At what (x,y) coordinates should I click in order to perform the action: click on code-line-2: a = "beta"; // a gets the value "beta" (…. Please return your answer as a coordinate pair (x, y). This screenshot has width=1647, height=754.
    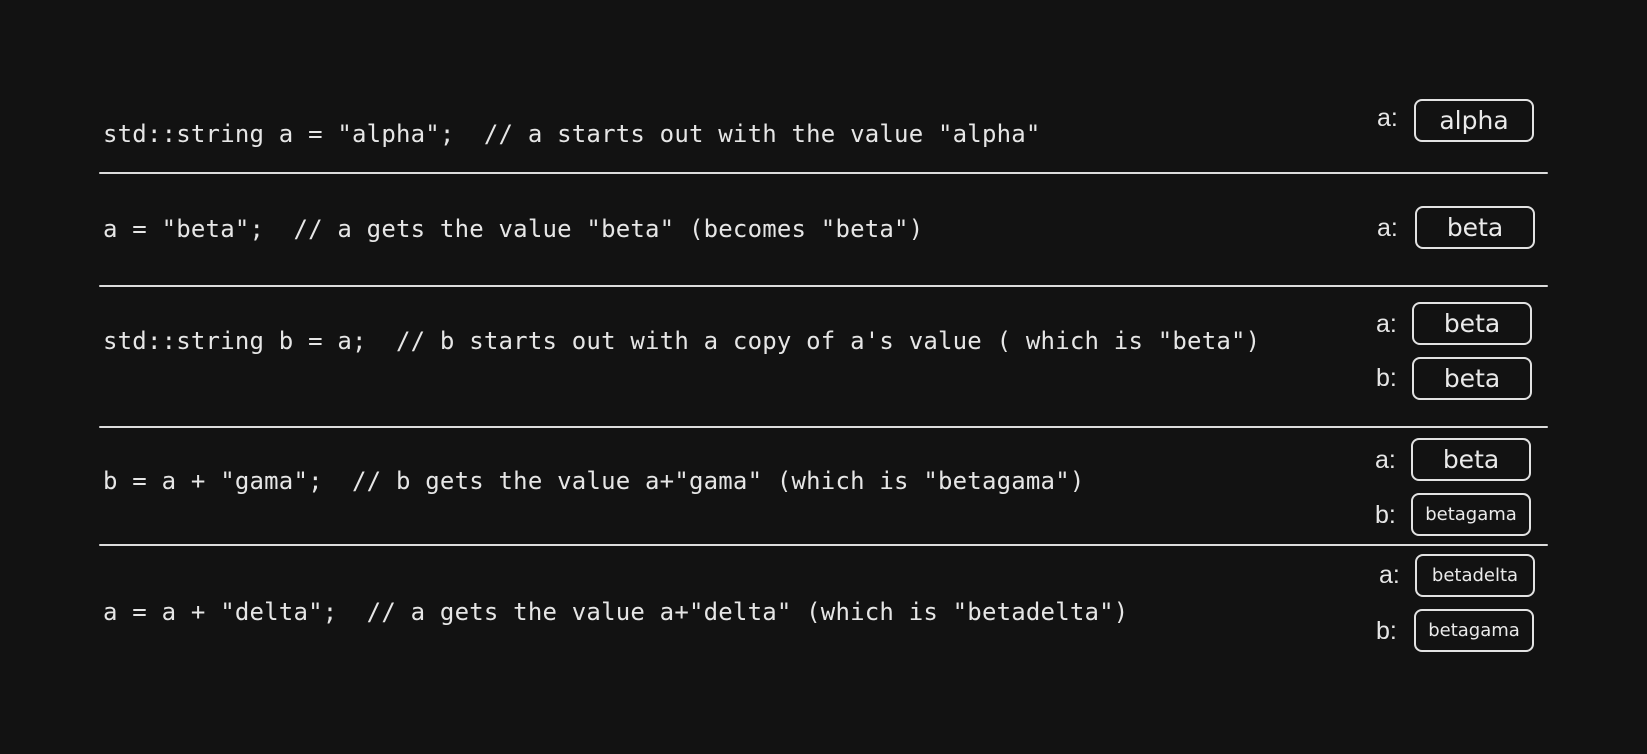
    Looking at the image, I should click on (513, 229).